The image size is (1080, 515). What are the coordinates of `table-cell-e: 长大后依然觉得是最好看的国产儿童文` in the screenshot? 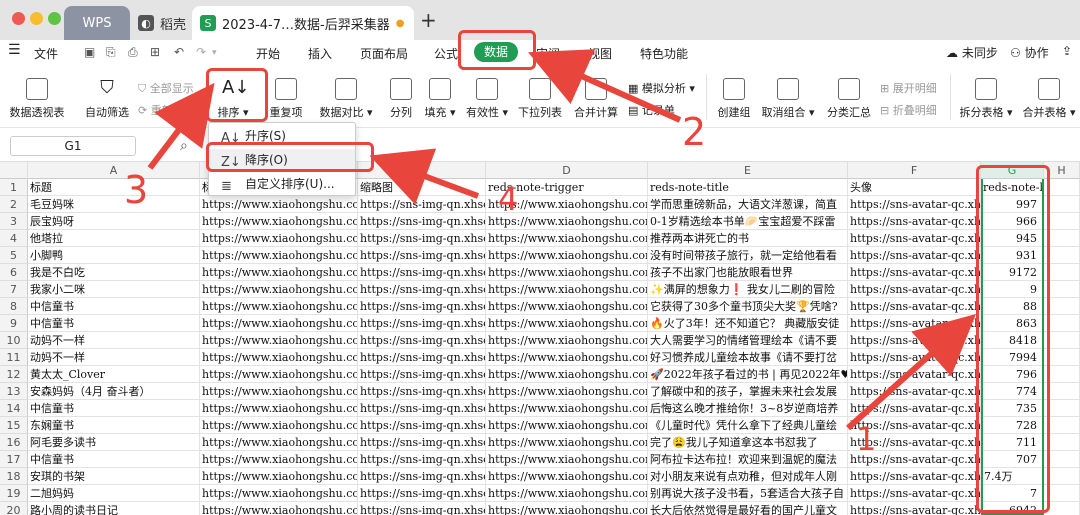 It's located at (748, 508).